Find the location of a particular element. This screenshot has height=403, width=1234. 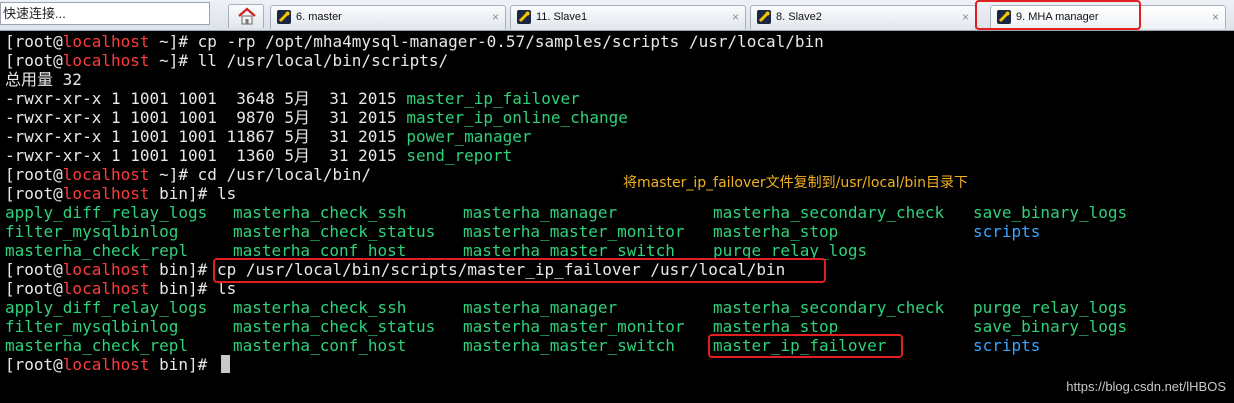

ls-entry: save_binary_logs is located at coordinates (1050, 212).